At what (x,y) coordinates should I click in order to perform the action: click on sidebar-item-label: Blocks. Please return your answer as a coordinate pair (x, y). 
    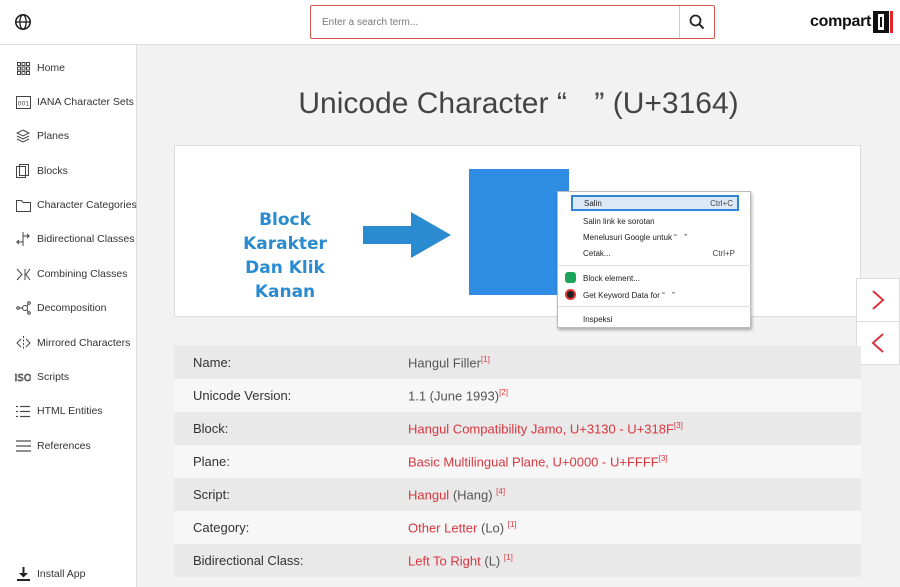
    Looking at the image, I should click on (52, 171).